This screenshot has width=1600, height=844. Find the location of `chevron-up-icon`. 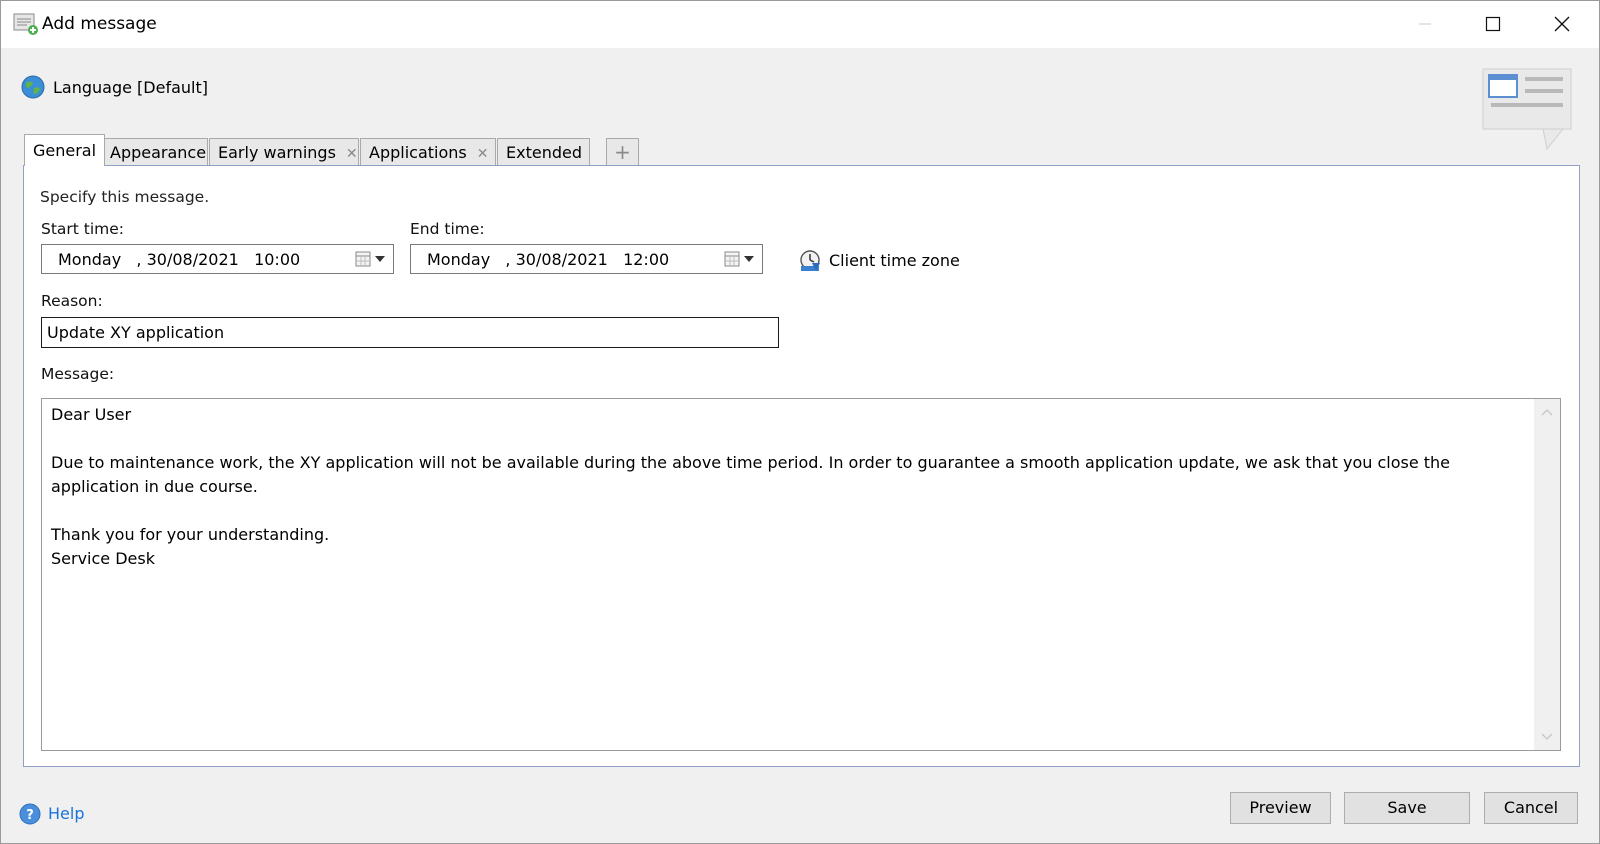

chevron-up-icon is located at coordinates (1547, 412).